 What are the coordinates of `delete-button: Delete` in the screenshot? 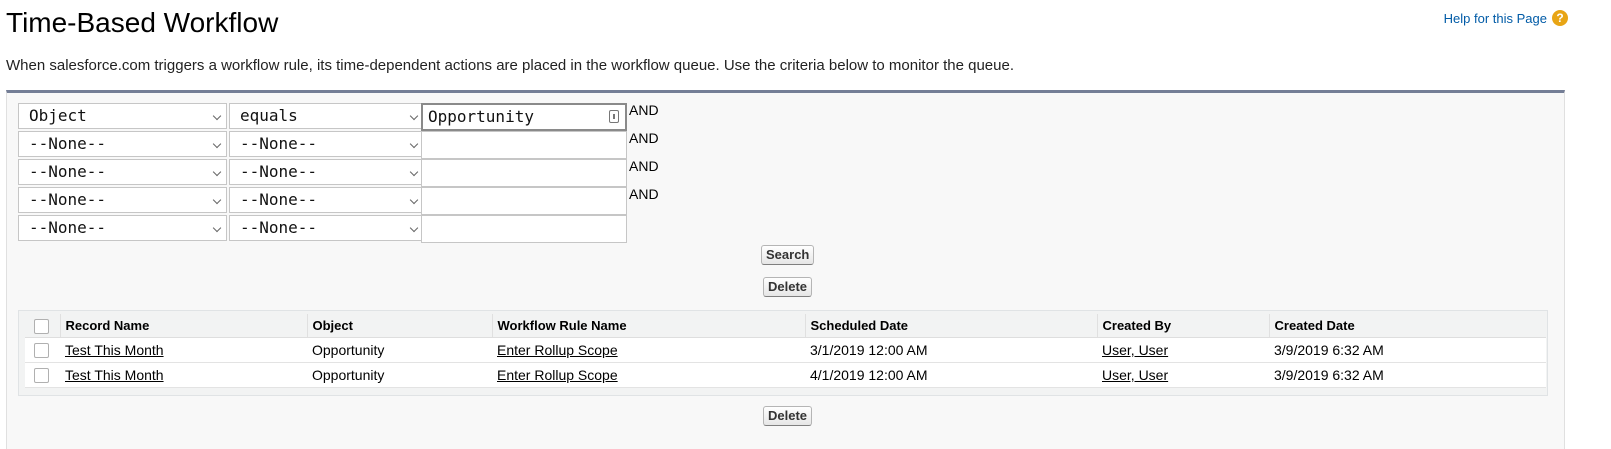 It's located at (788, 287).